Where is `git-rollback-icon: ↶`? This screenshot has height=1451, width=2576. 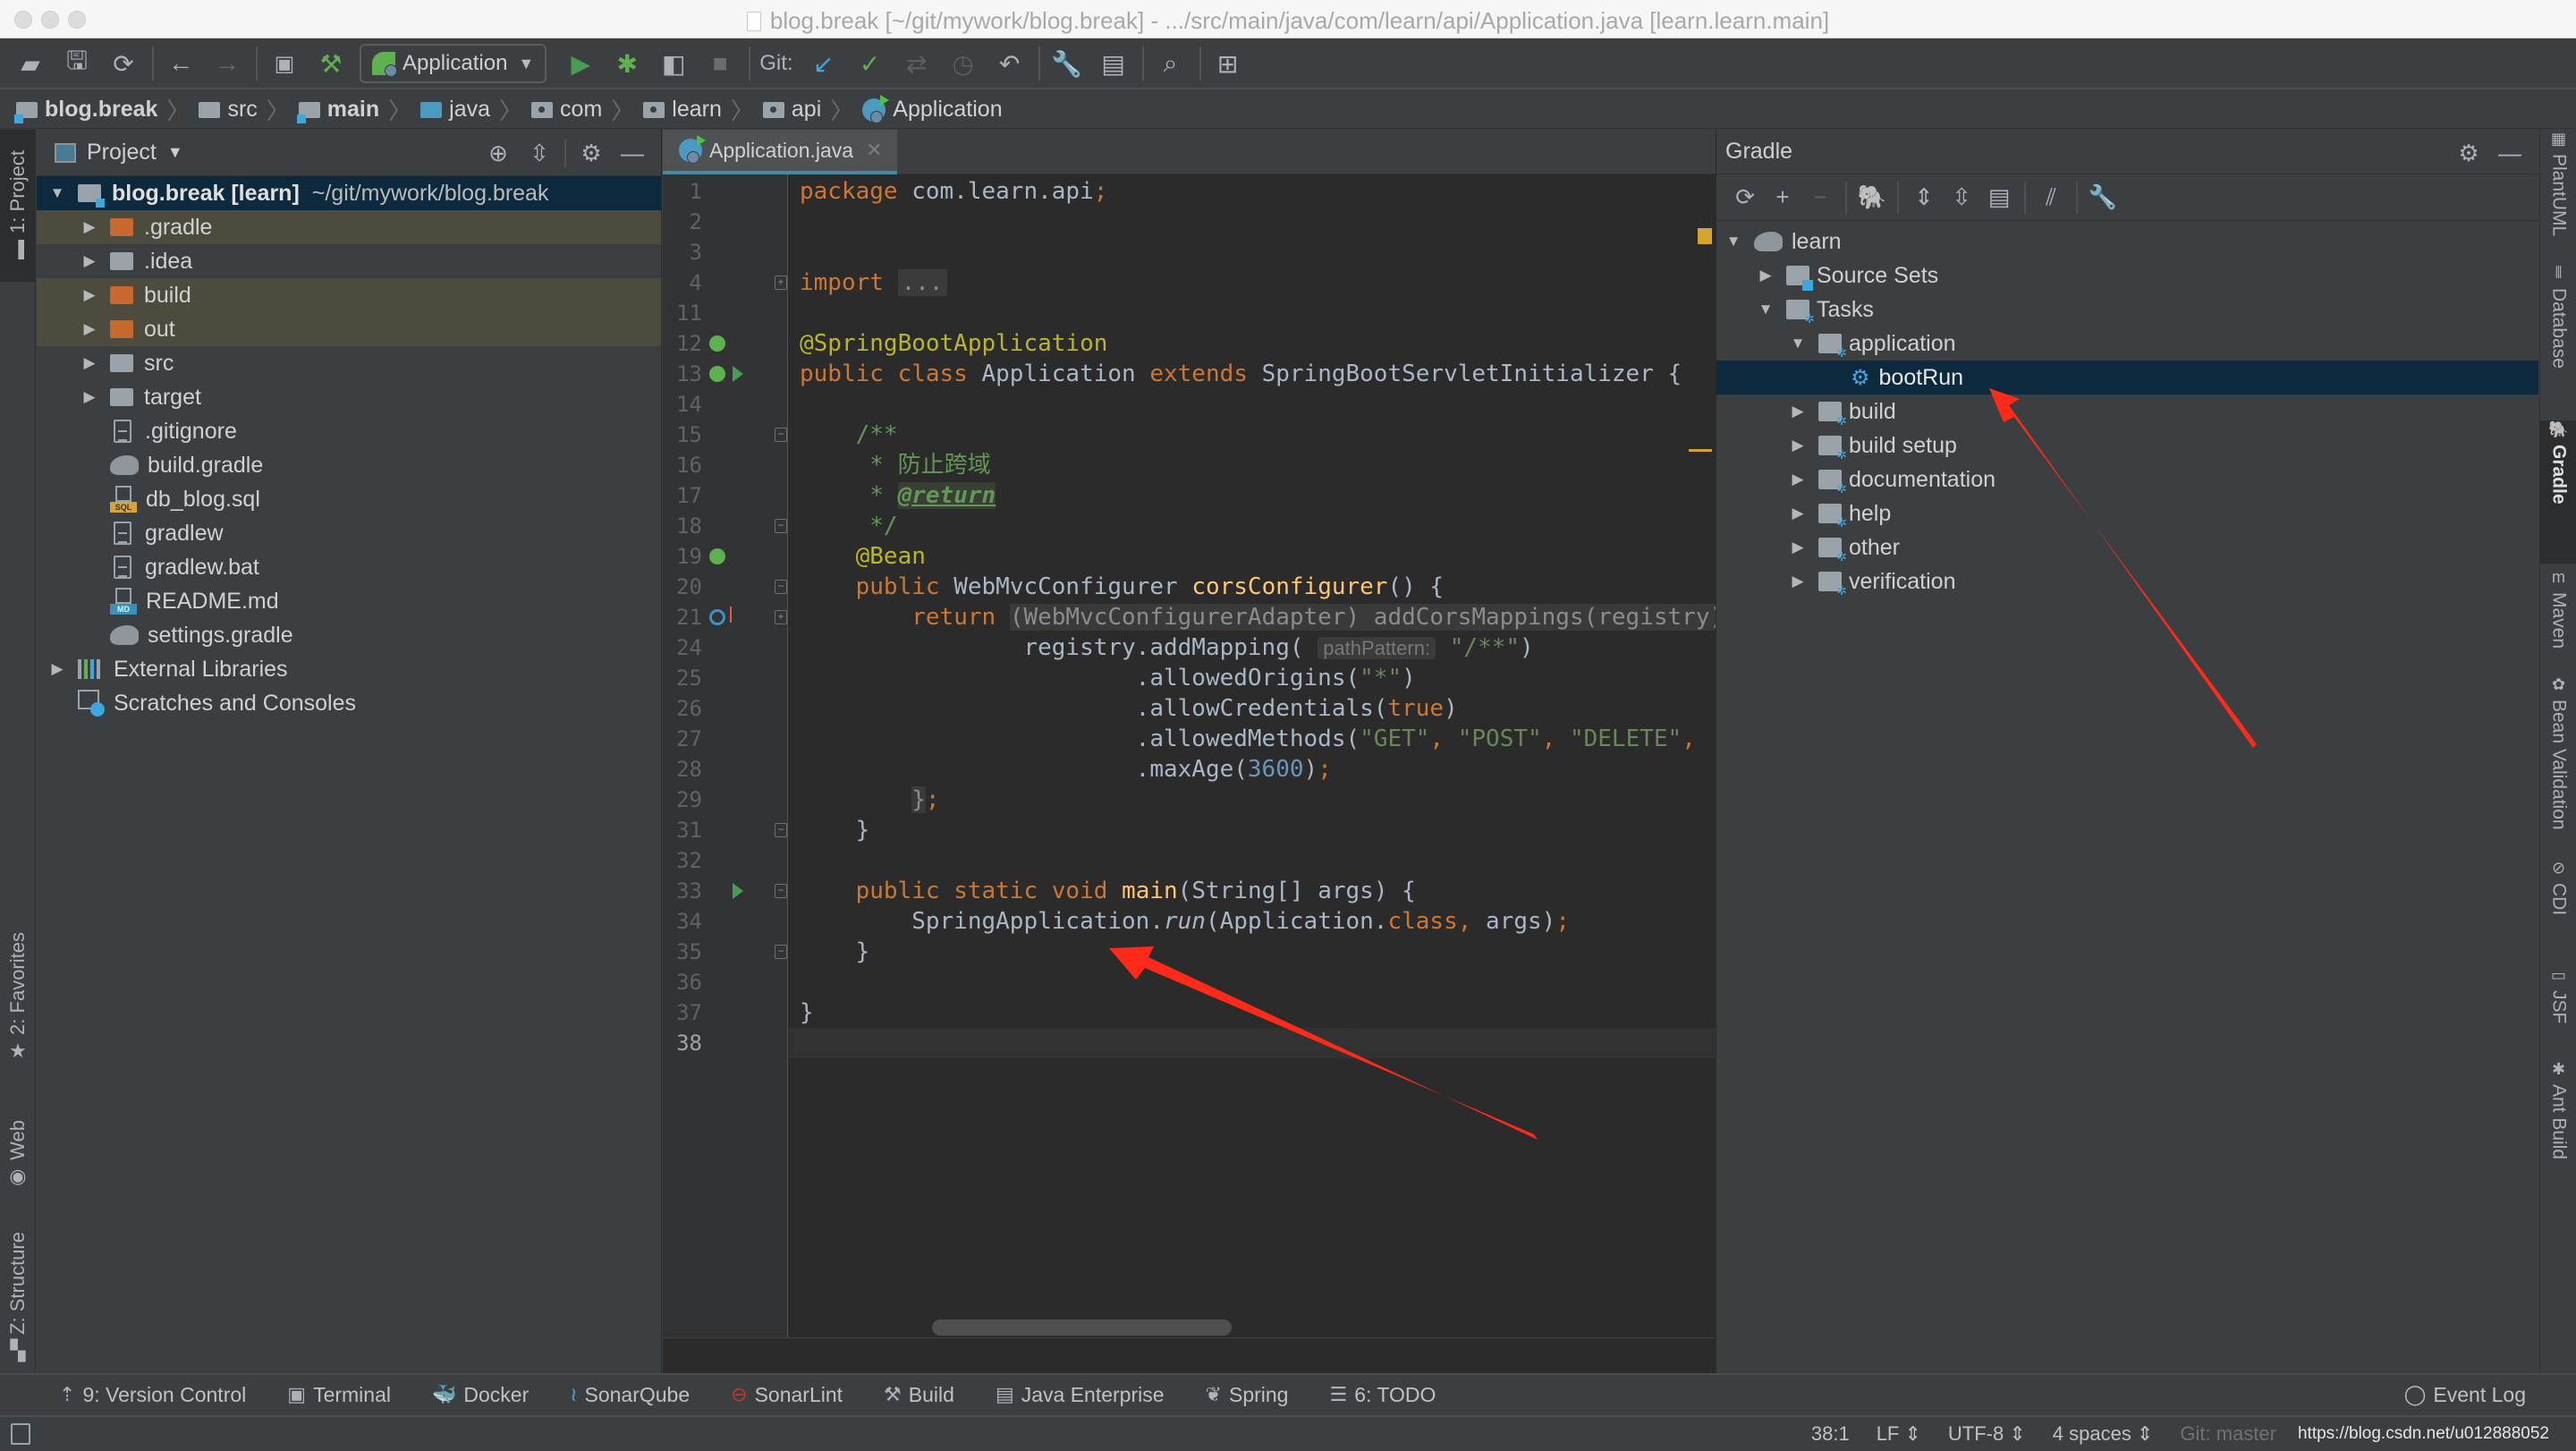
git-rollback-icon: ↶ is located at coordinates (1010, 64).